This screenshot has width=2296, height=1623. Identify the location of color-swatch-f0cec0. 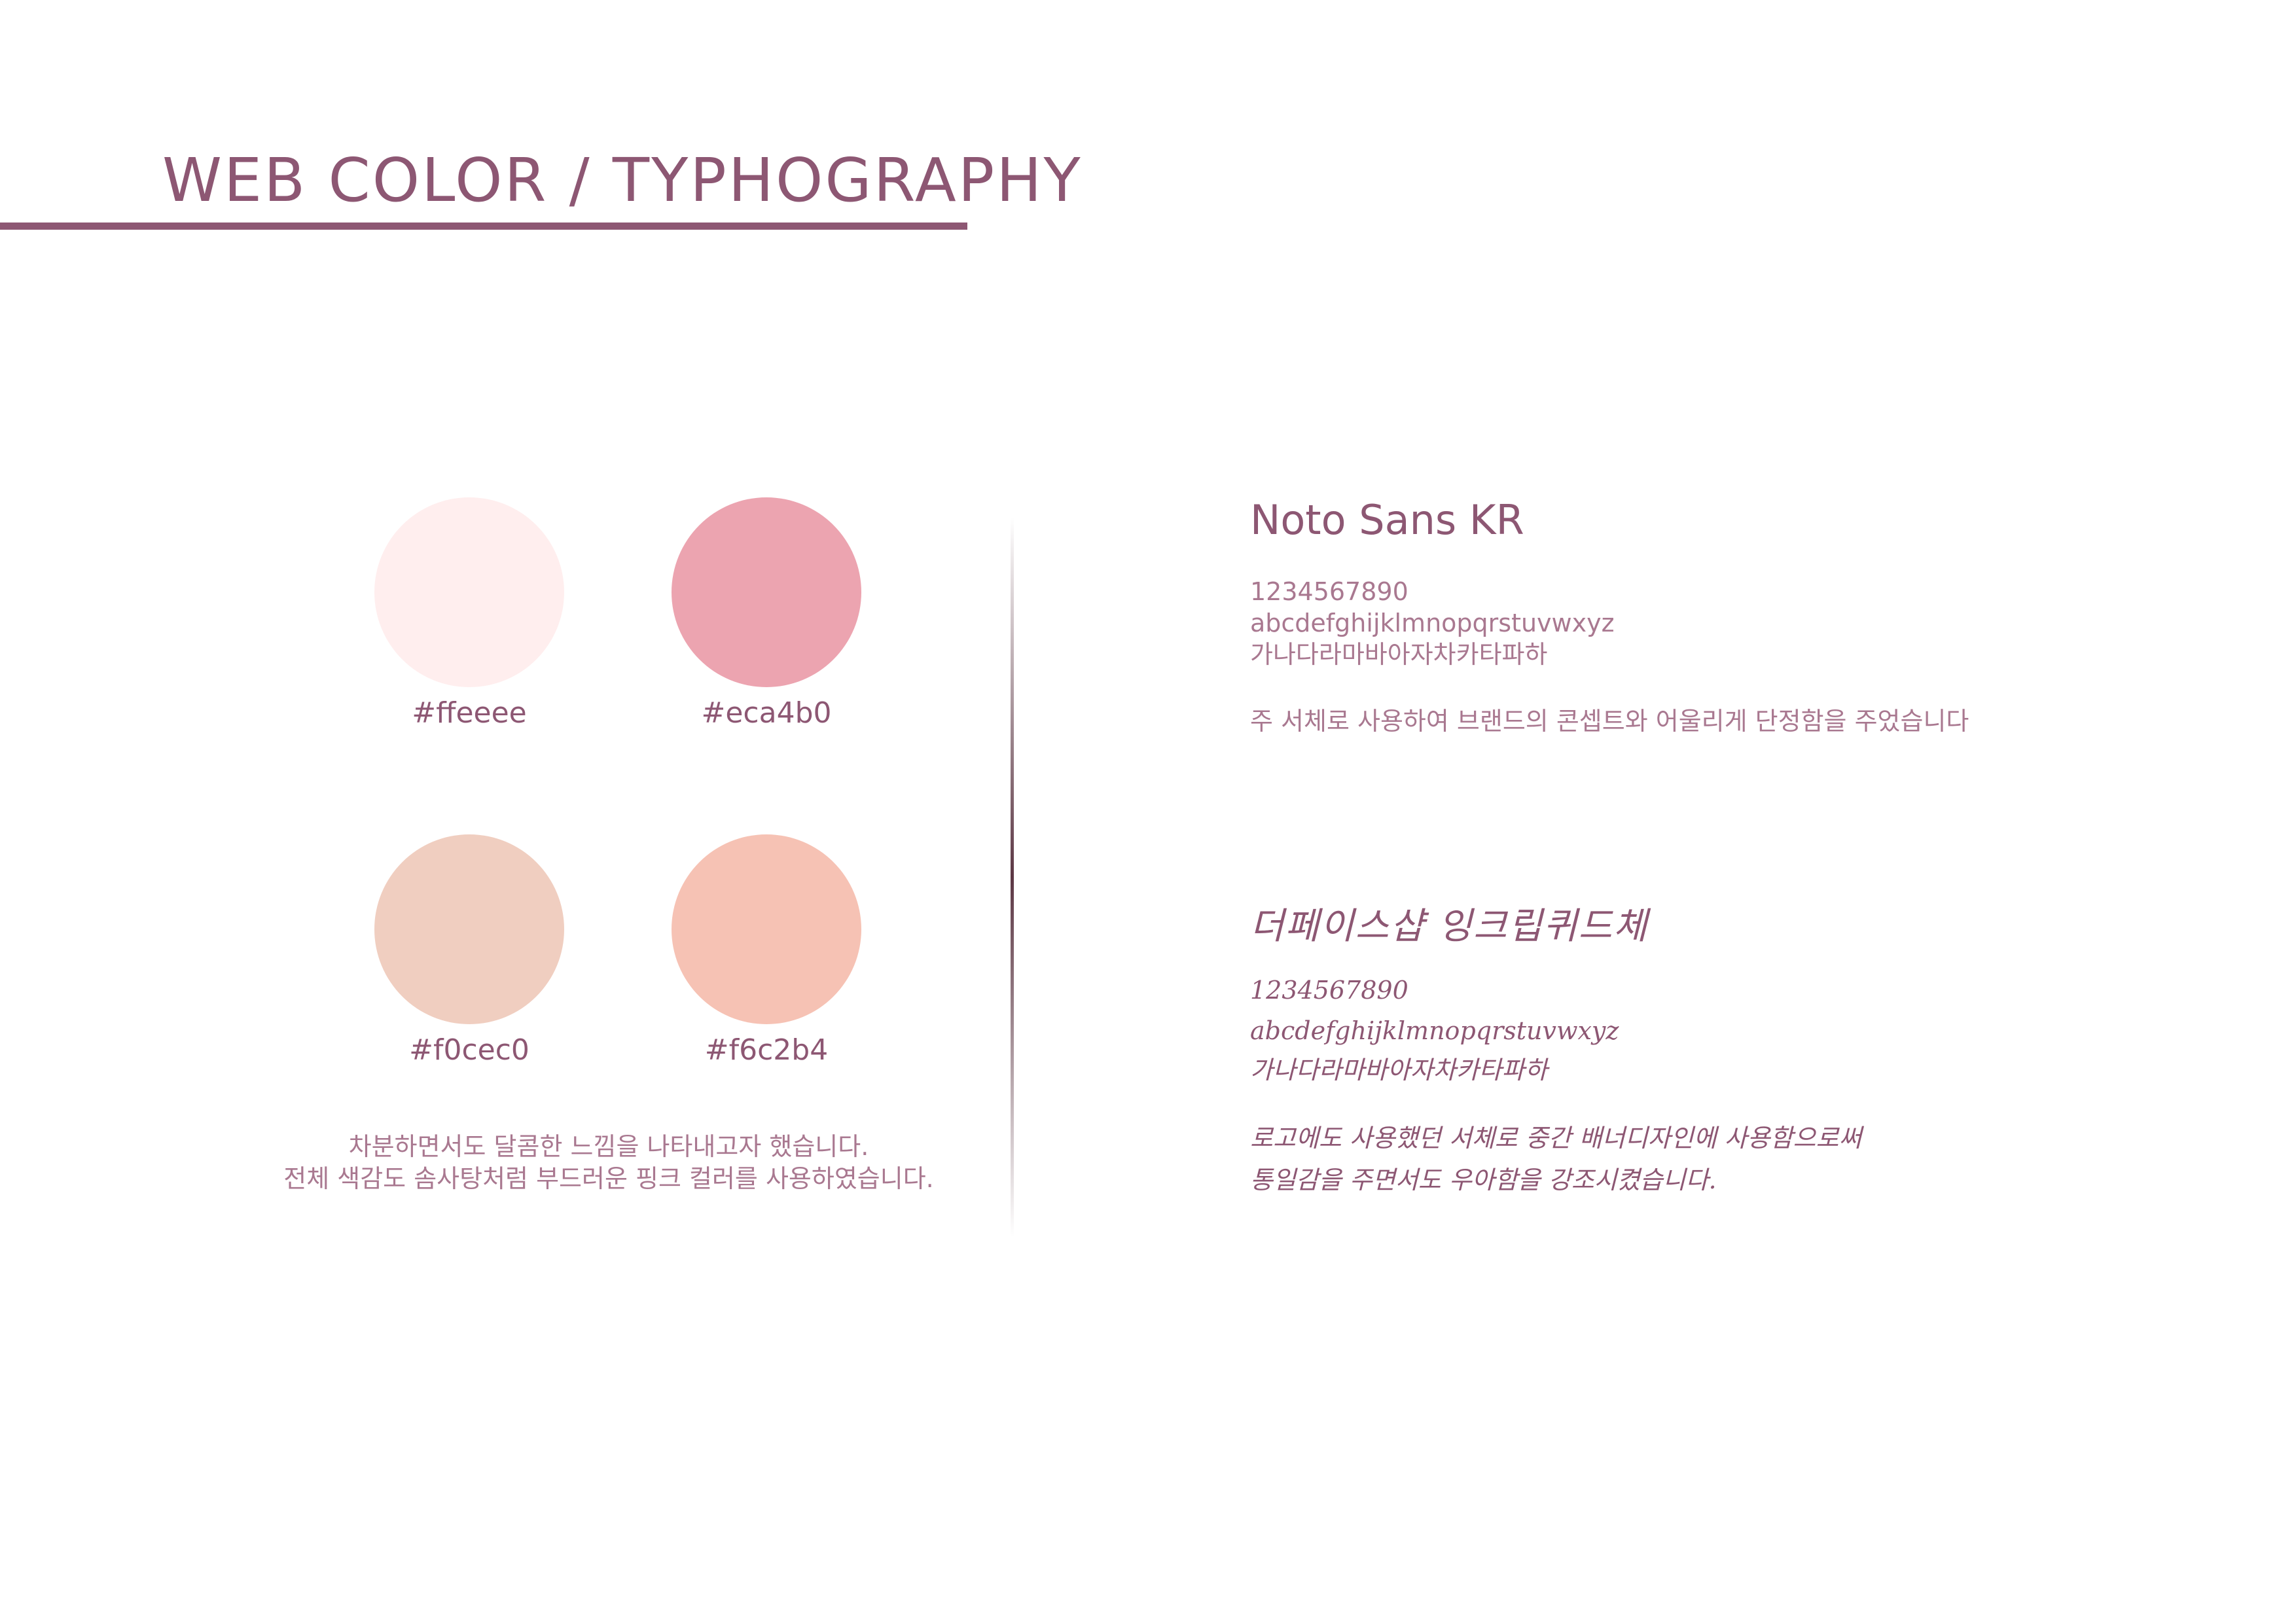
(469, 929).